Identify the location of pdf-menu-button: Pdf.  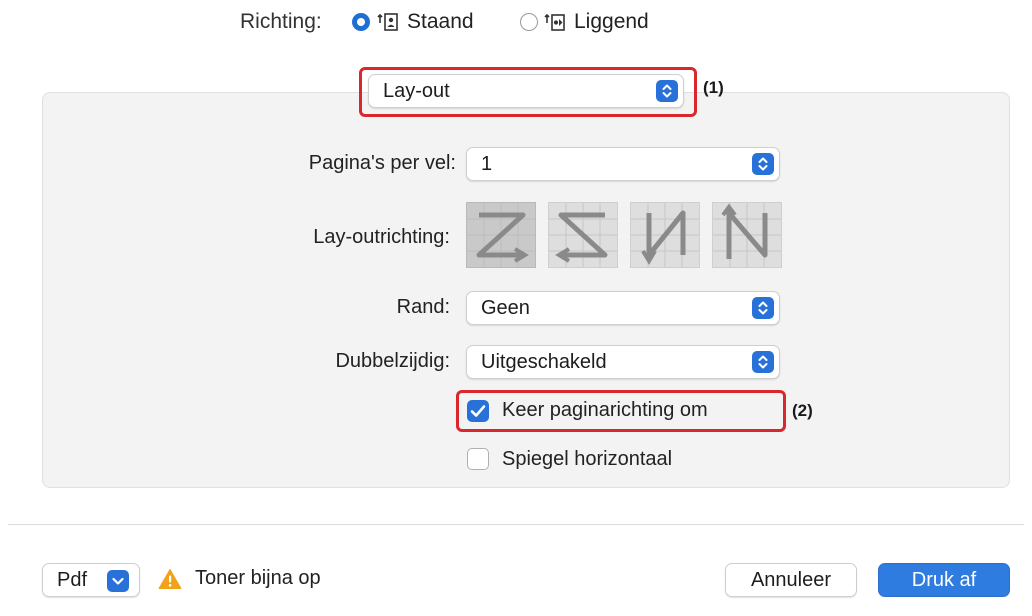
(91, 580).